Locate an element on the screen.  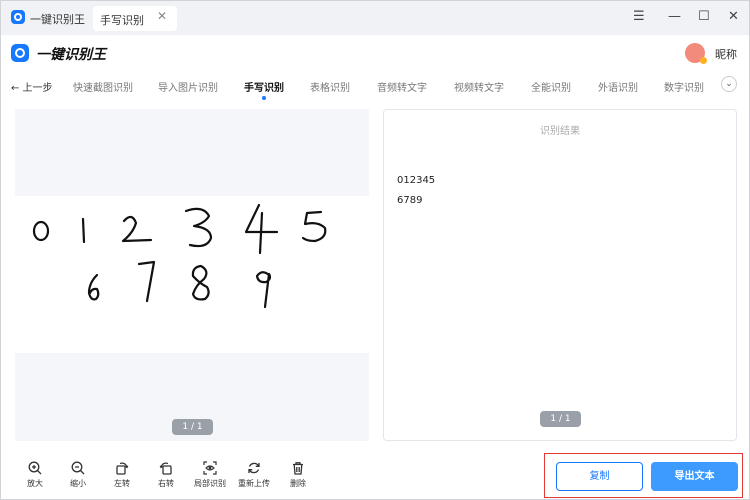
export-text-button: 导出文本 is located at coordinates (694, 476).